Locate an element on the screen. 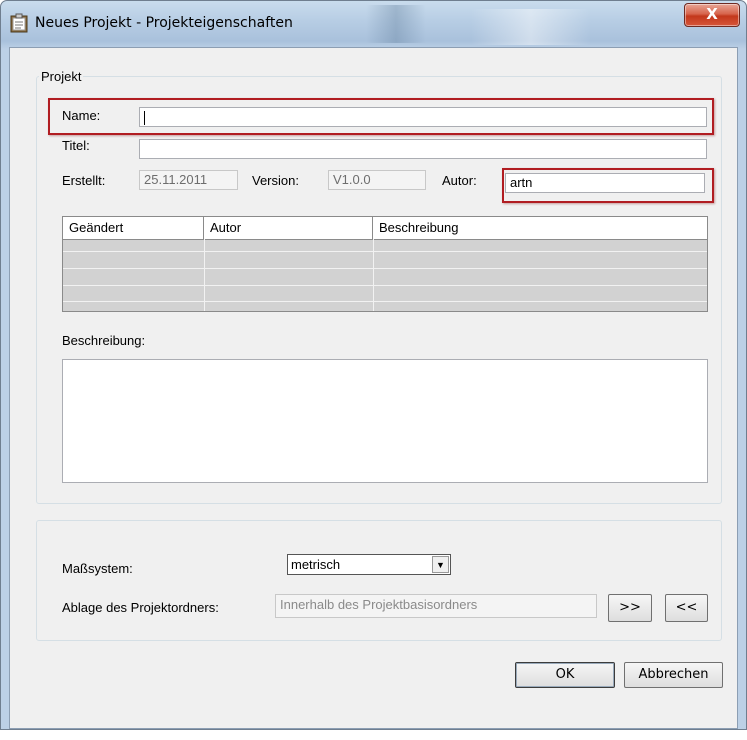  window-title: Neues Projekt - Projekteigenschaften is located at coordinates (164, 23).